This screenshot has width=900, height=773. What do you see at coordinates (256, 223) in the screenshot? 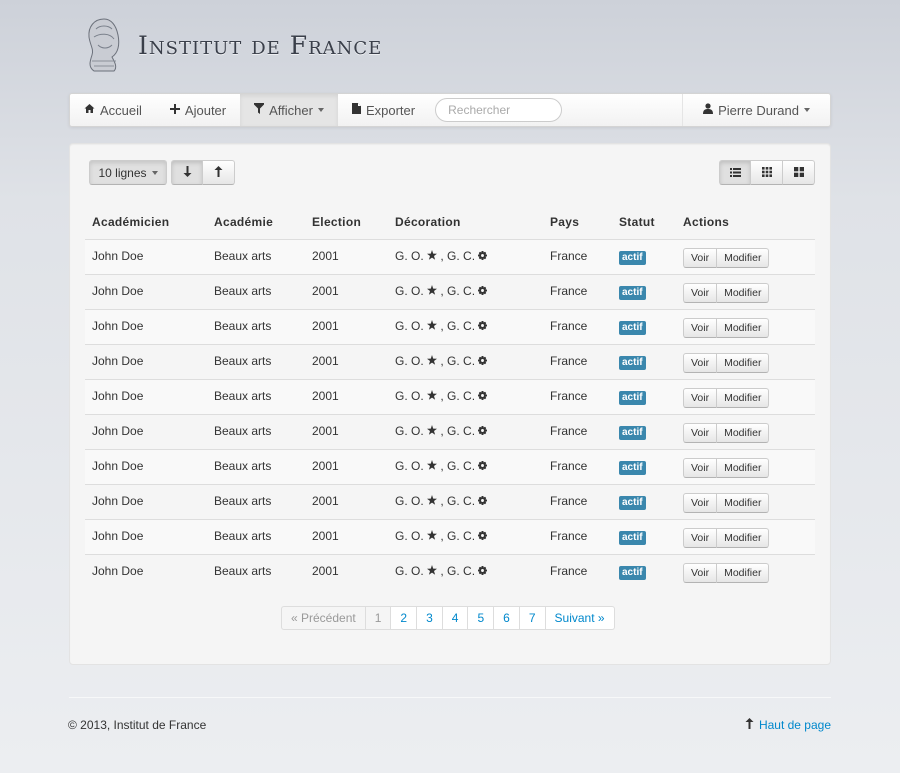
I see `column-header: Académie` at bounding box center [256, 223].